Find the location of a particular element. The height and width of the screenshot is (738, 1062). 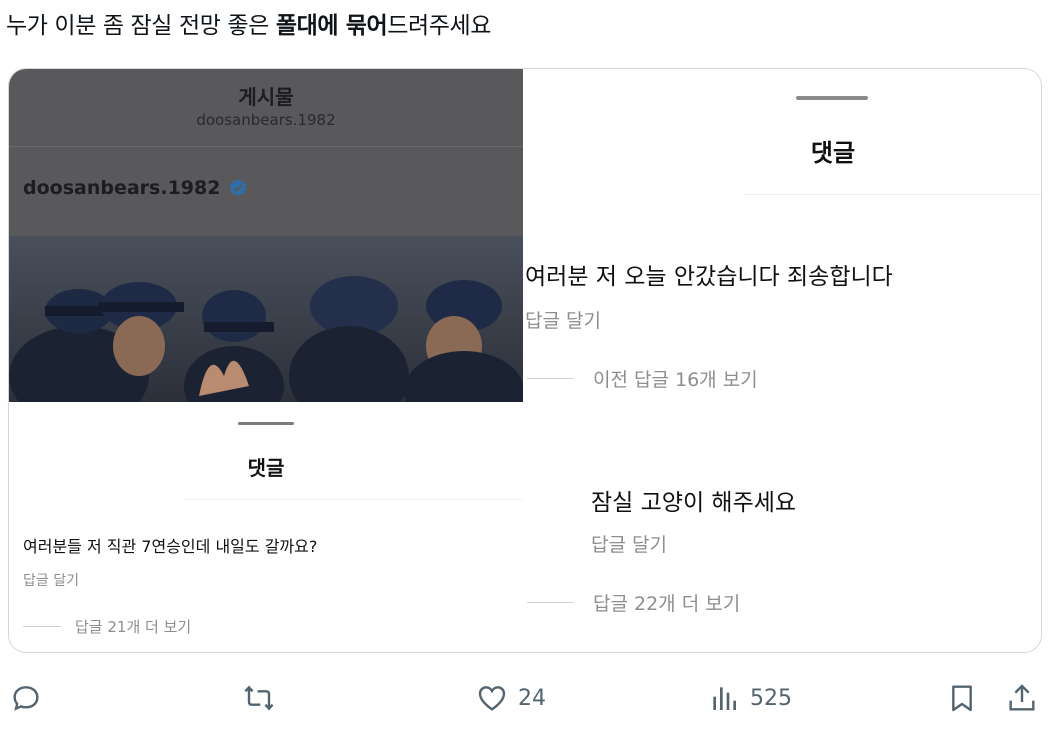

previous-replies-link: 이전 답글 16개 보기 is located at coordinates (642, 378).